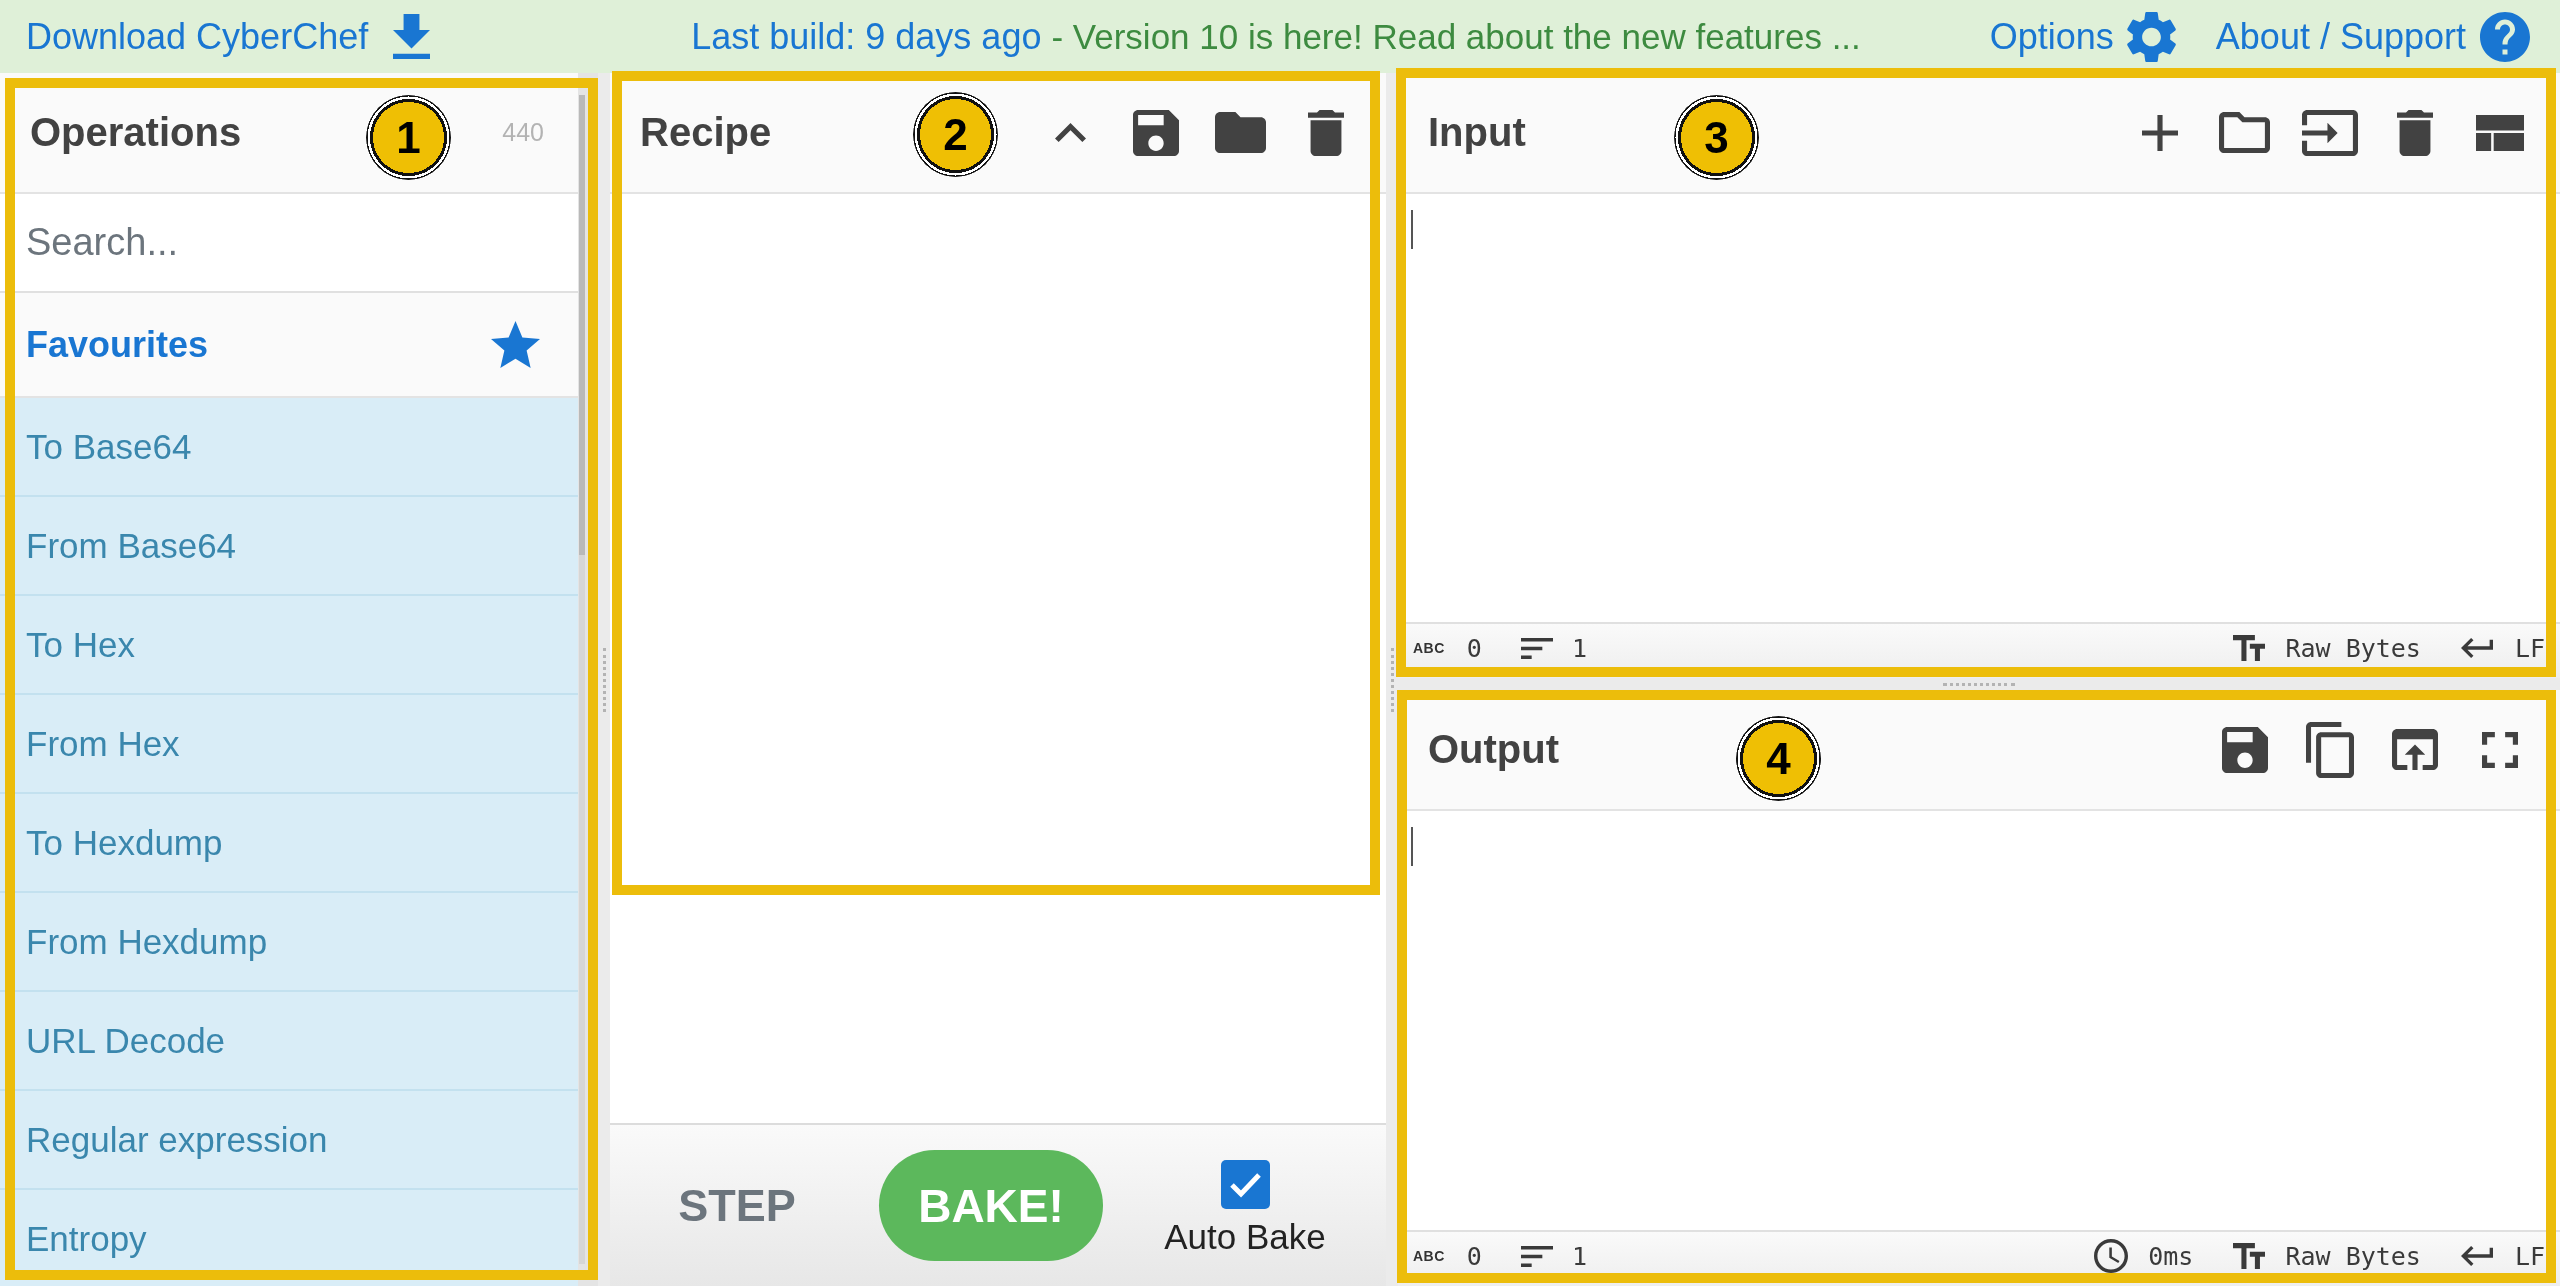 The height and width of the screenshot is (1286, 2560). I want to click on panel-title: Input, so click(1477, 132).